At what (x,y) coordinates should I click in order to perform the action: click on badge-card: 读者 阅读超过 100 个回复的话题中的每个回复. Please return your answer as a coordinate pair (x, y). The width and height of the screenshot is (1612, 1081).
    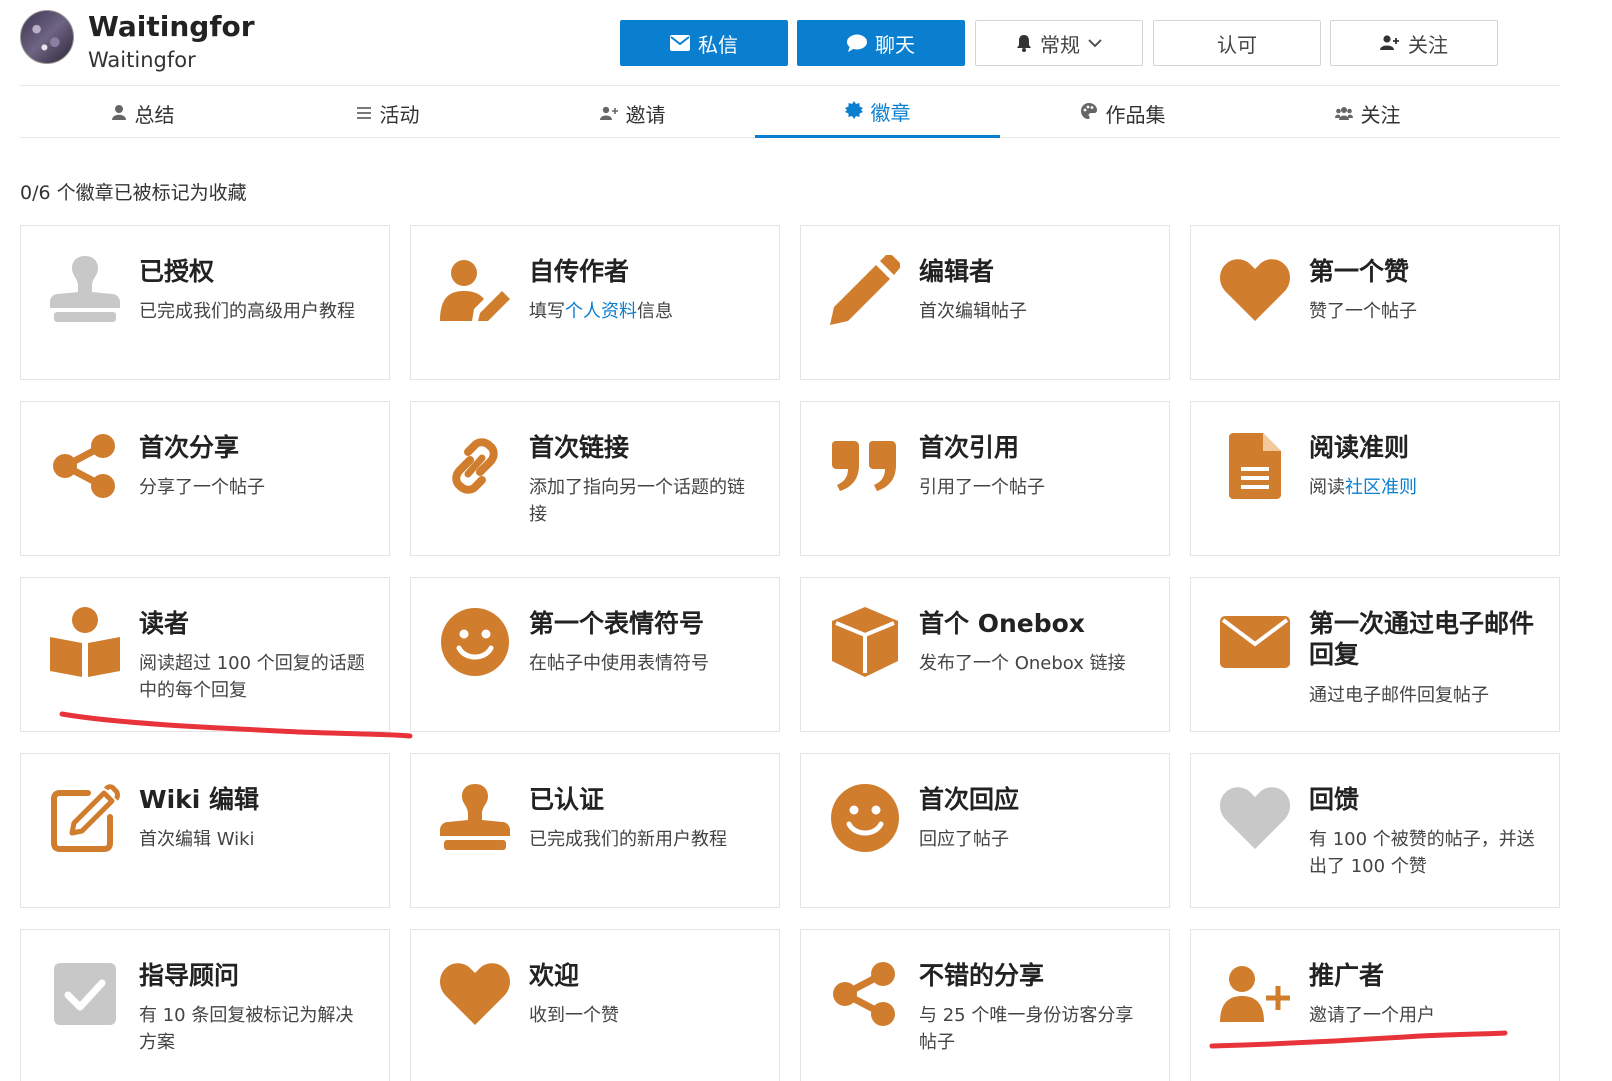
    Looking at the image, I should click on (205, 654).